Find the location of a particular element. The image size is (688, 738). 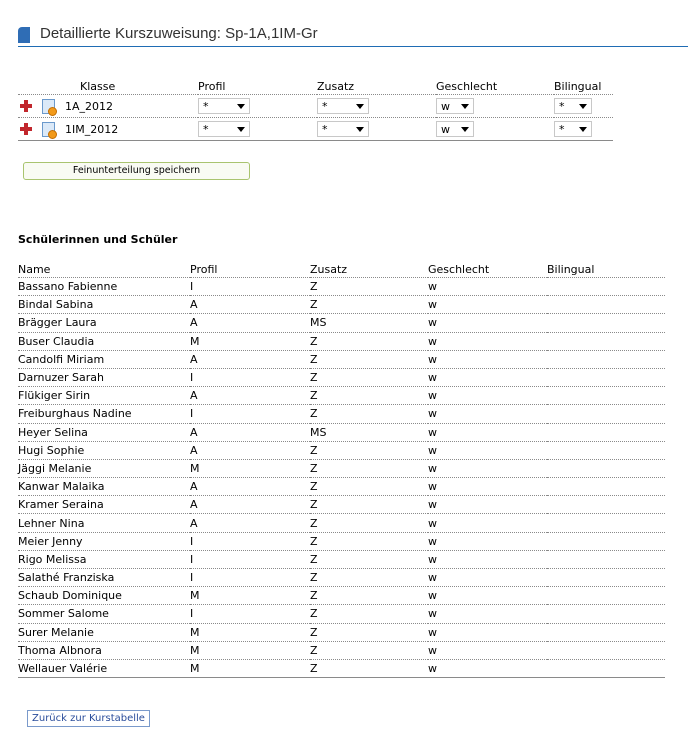

table-row: Bassano Fabienne I Zw is located at coordinates (341, 287).